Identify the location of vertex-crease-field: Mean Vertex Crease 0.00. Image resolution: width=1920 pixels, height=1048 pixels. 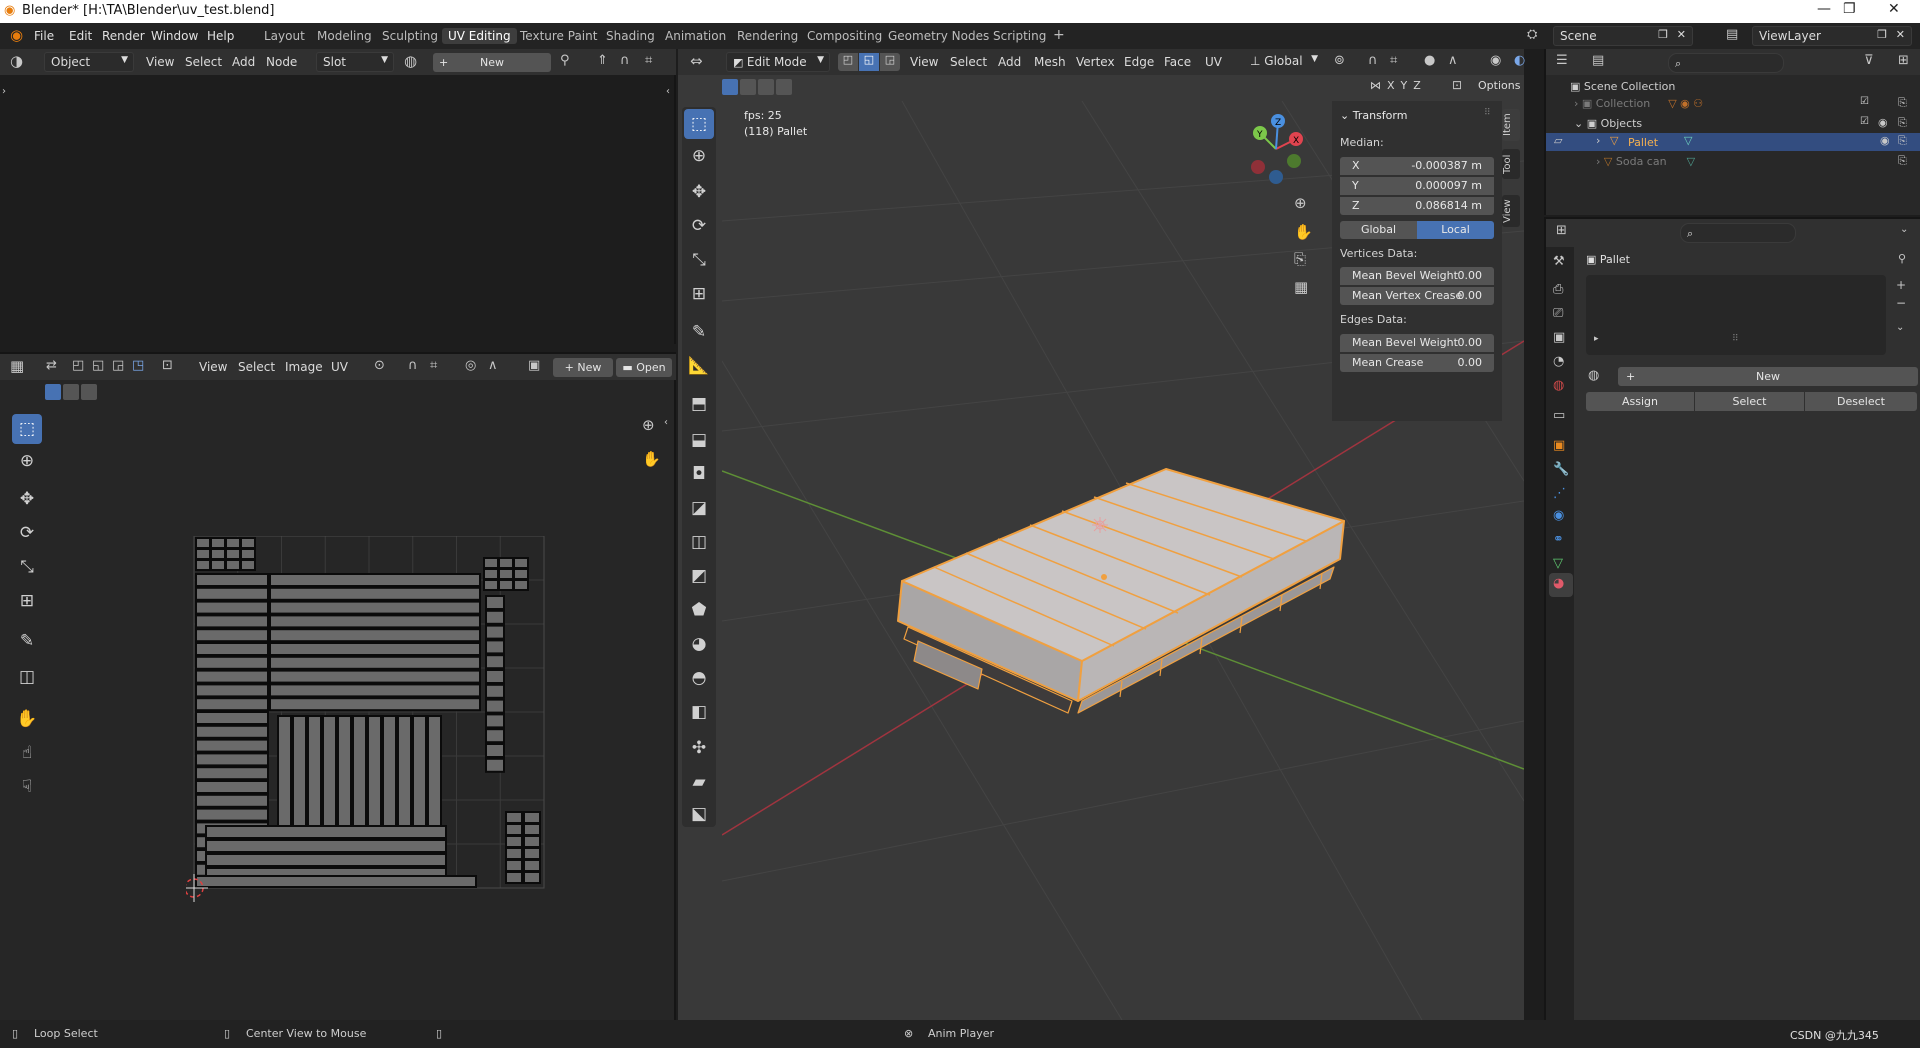
(1417, 296).